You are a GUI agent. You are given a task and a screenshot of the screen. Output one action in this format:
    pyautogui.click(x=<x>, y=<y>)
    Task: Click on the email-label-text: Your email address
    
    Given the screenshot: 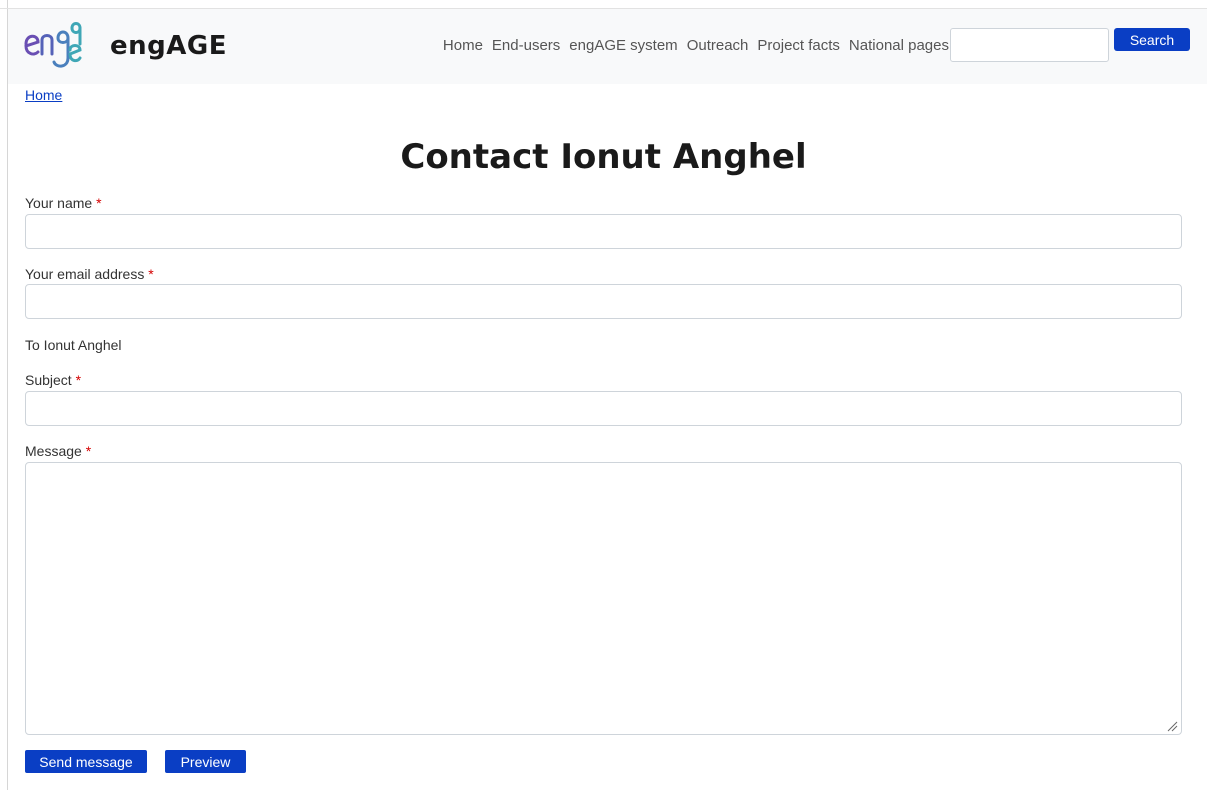 What is the action you would take?
    pyautogui.click(x=85, y=274)
    